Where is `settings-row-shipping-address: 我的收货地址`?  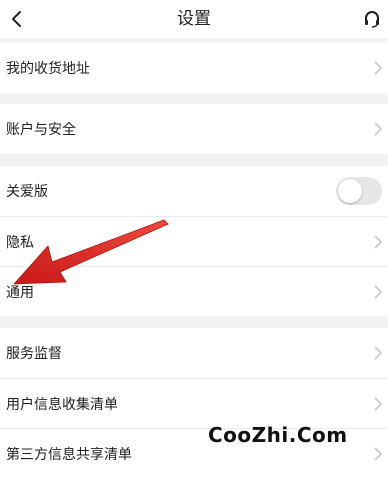
settings-row-shipping-address: 我的收货地址 is located at coordinates (194, 68).